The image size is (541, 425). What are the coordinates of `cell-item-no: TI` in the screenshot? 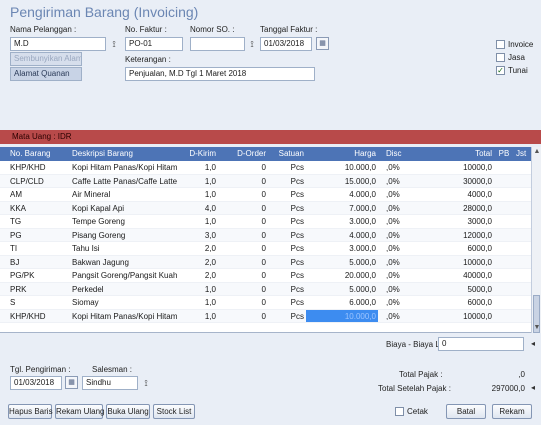 It's located at (35, 248).